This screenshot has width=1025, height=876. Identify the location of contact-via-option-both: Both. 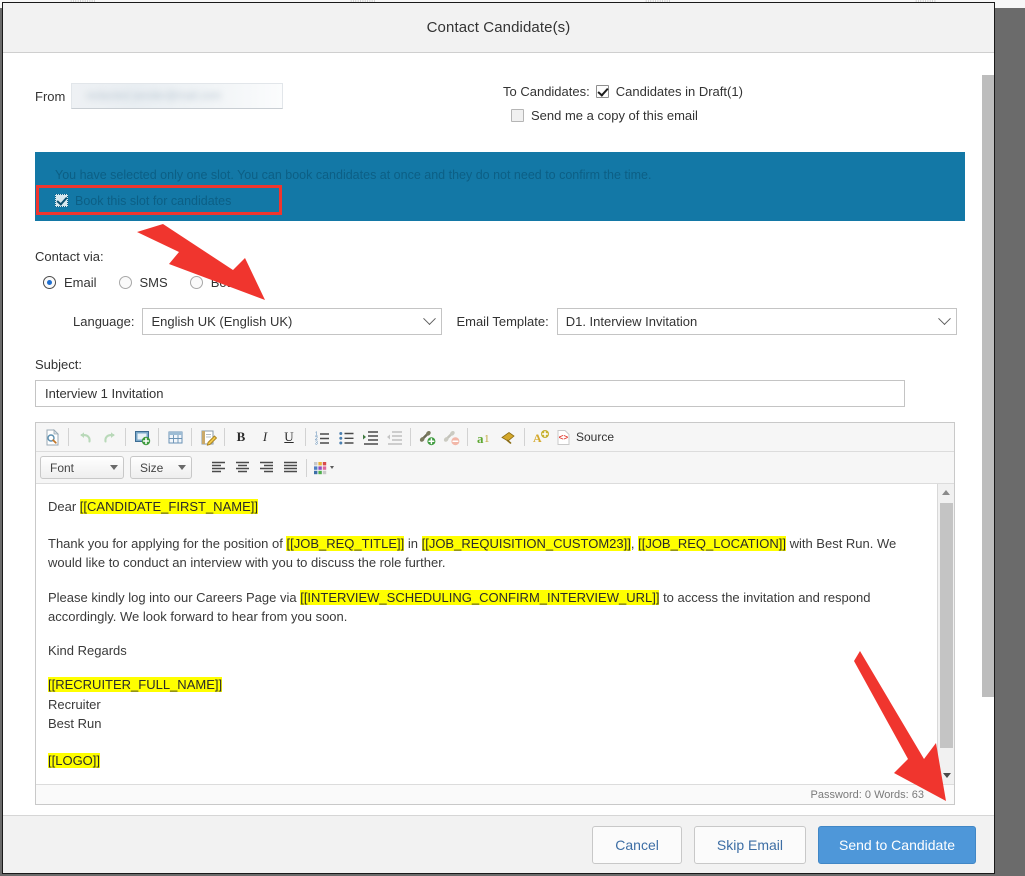
(209, 282).